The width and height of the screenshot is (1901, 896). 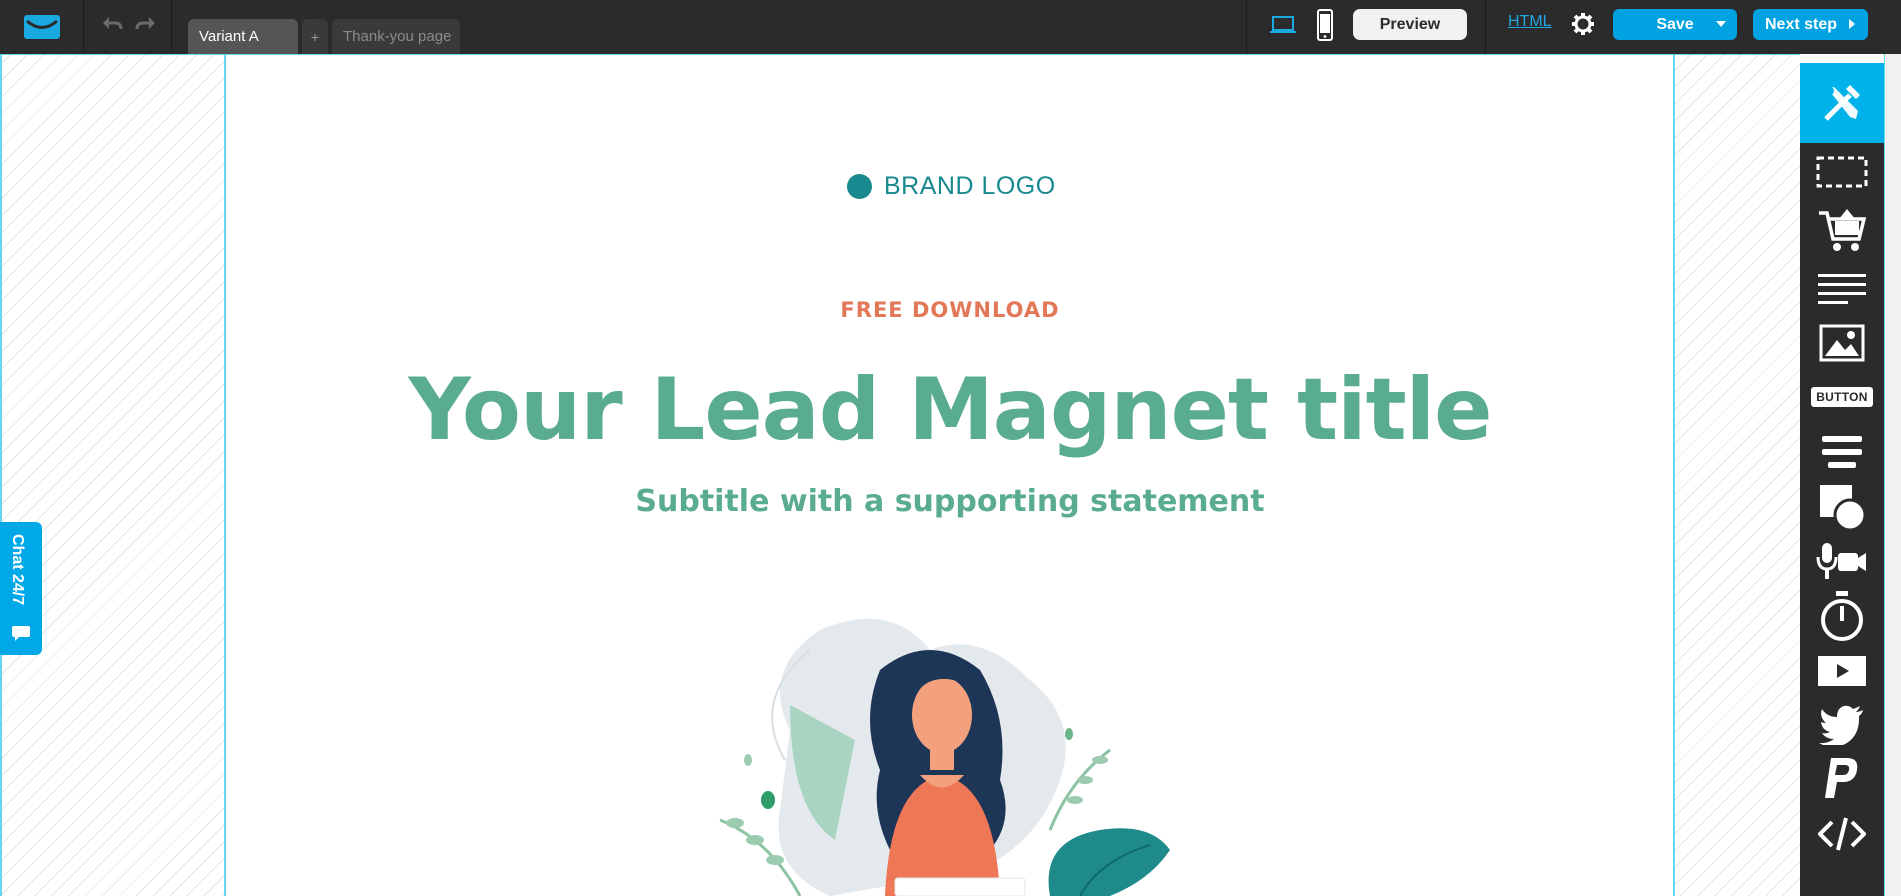 I want to click on next-step-button: Next step, so click(x=1810, y=24).